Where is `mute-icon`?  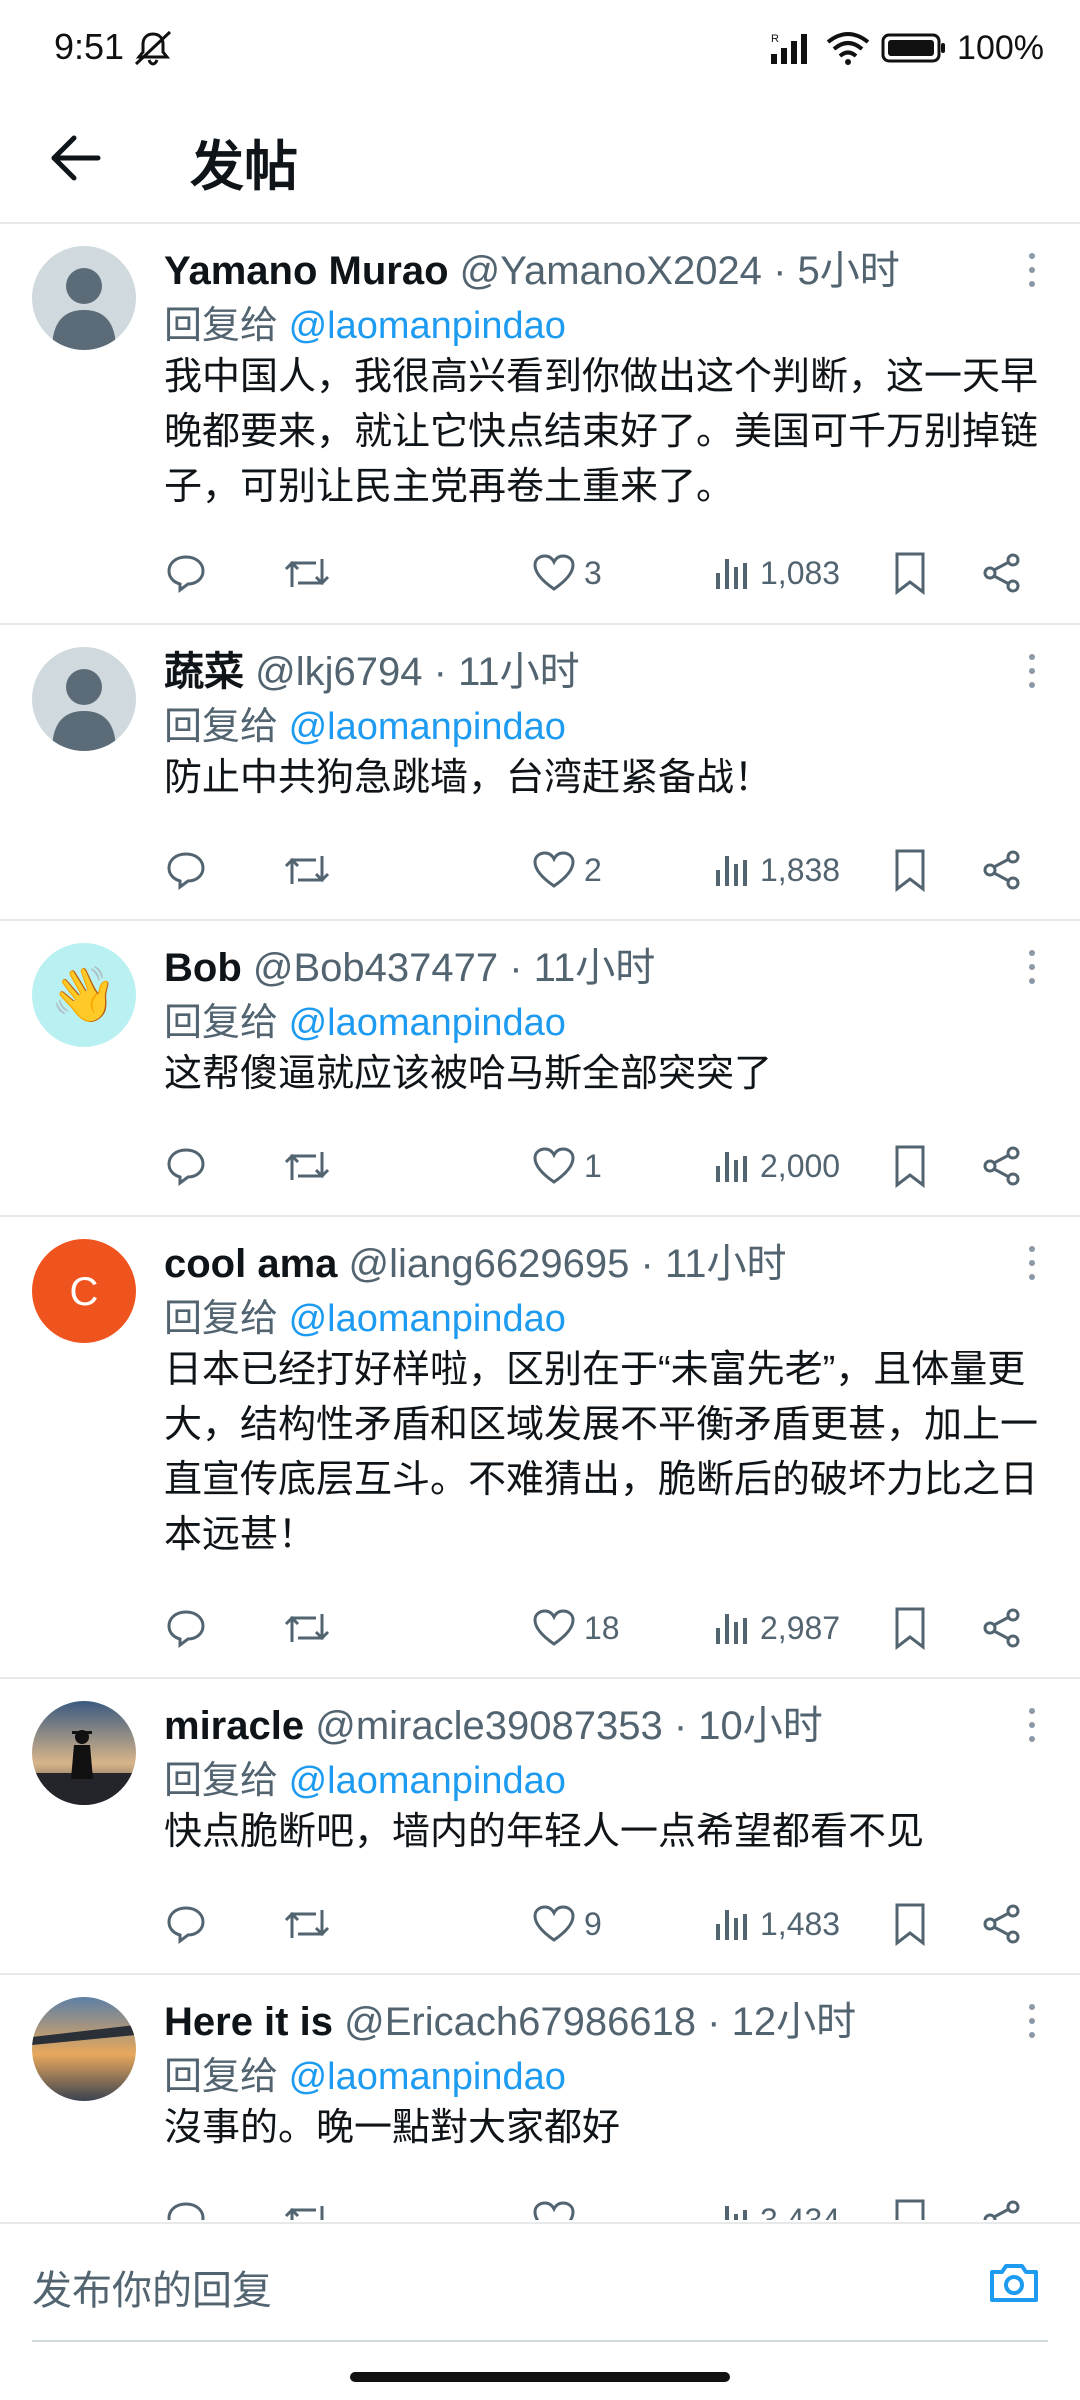 mute-icon is located at coordinates (153, 48).